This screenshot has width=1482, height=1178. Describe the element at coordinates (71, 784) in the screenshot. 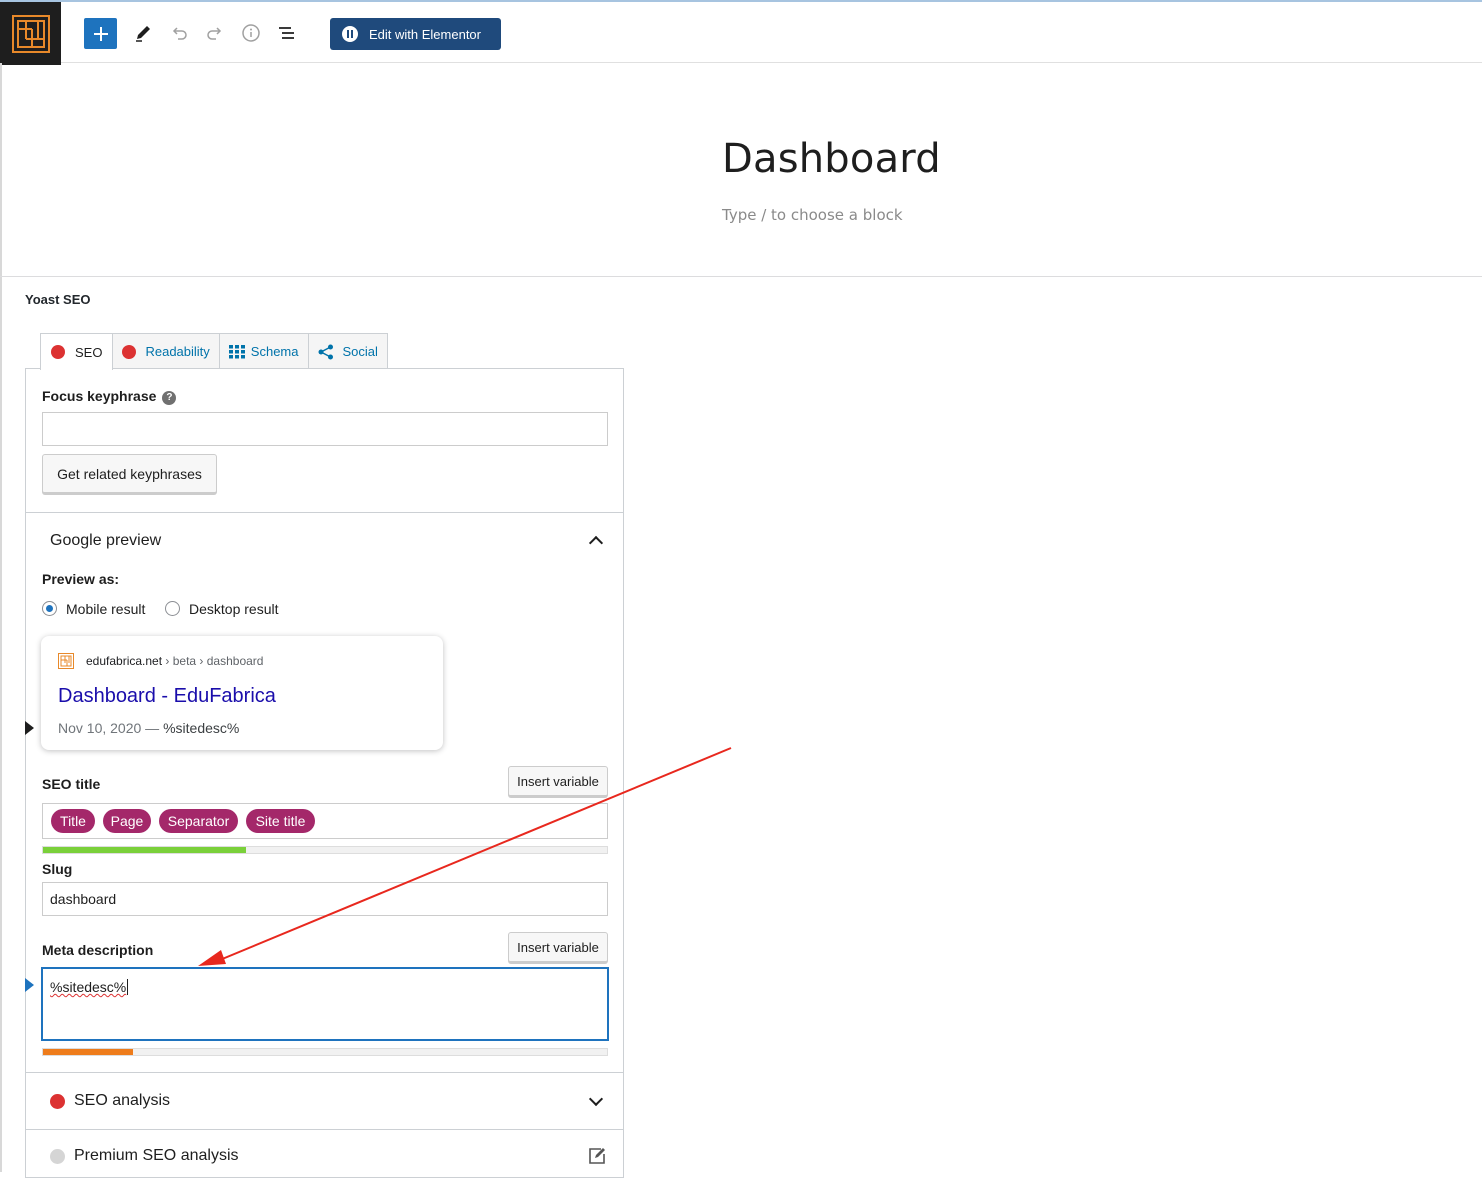

I see `seo-title-label: SEO title` at that location.